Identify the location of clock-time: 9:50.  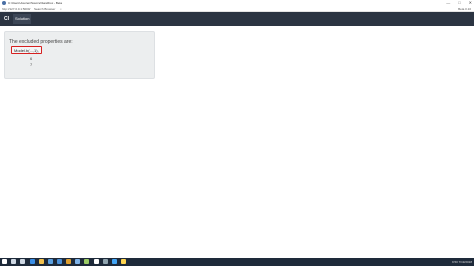
(454, 262).